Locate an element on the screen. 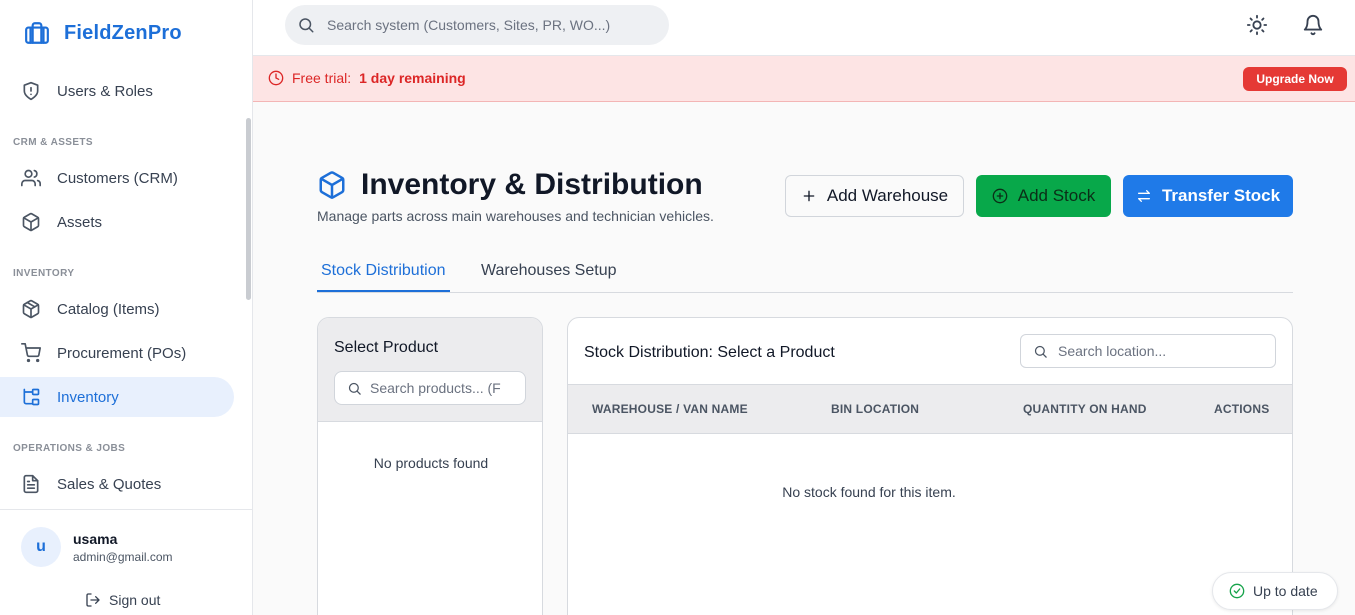  sidebar-item-label: Sales & Quotes is located at coordinates (109, 484).